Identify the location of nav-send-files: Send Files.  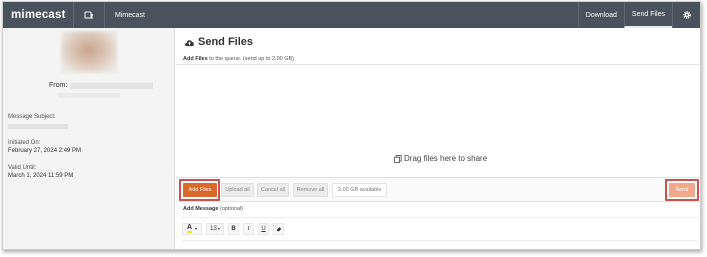
(647, 15).